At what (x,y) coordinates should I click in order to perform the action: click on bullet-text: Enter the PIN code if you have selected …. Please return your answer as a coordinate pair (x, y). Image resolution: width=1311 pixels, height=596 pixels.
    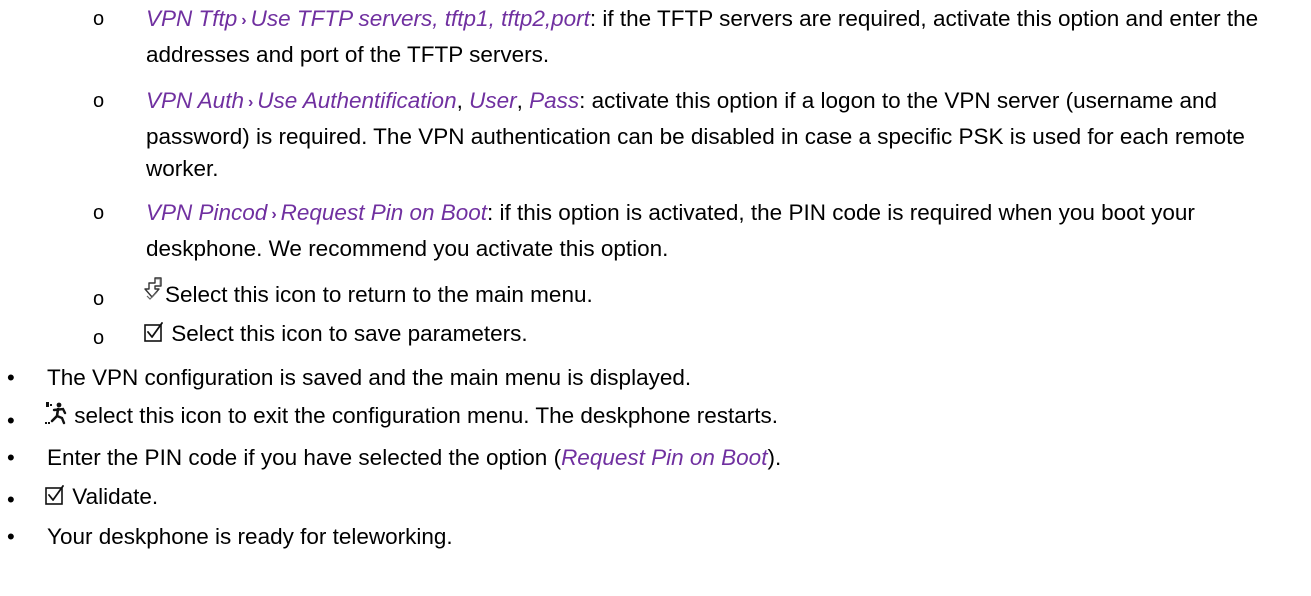
    Looking at the image, I should click on (674, 458).